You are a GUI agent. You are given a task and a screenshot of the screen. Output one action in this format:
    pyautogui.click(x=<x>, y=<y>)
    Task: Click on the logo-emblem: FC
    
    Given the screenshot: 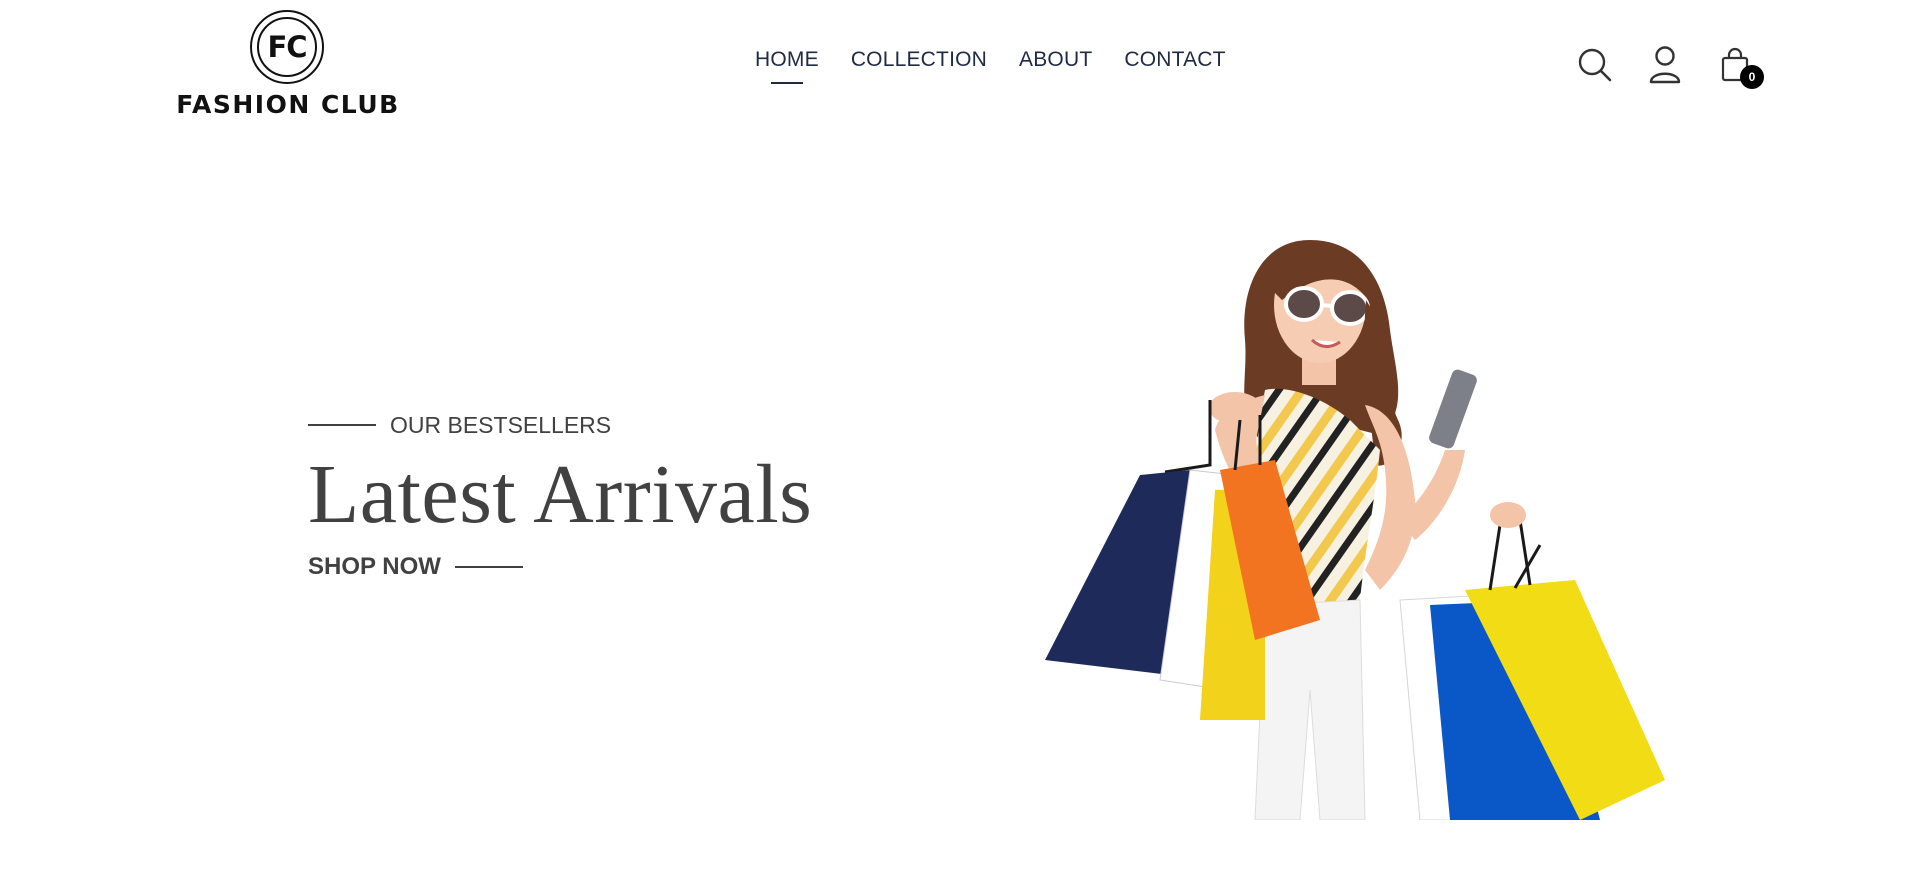 What is the action you would take?
    pyautogui.click(x=287, y=47)
    